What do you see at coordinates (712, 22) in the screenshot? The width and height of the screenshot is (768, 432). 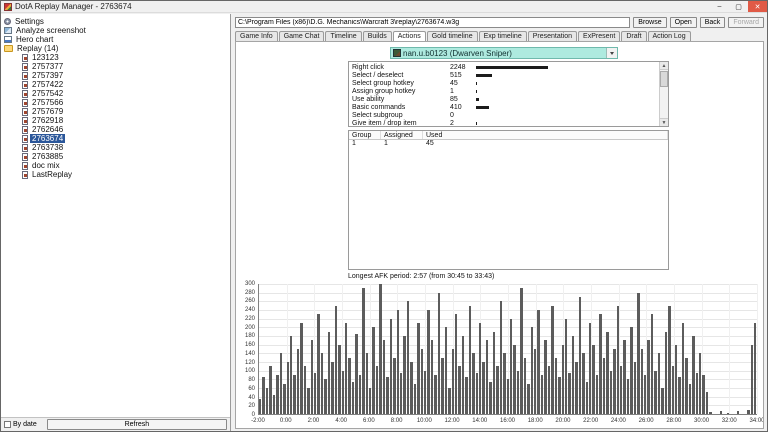 I see `back-button: Back` at bounding box center [712, 22].